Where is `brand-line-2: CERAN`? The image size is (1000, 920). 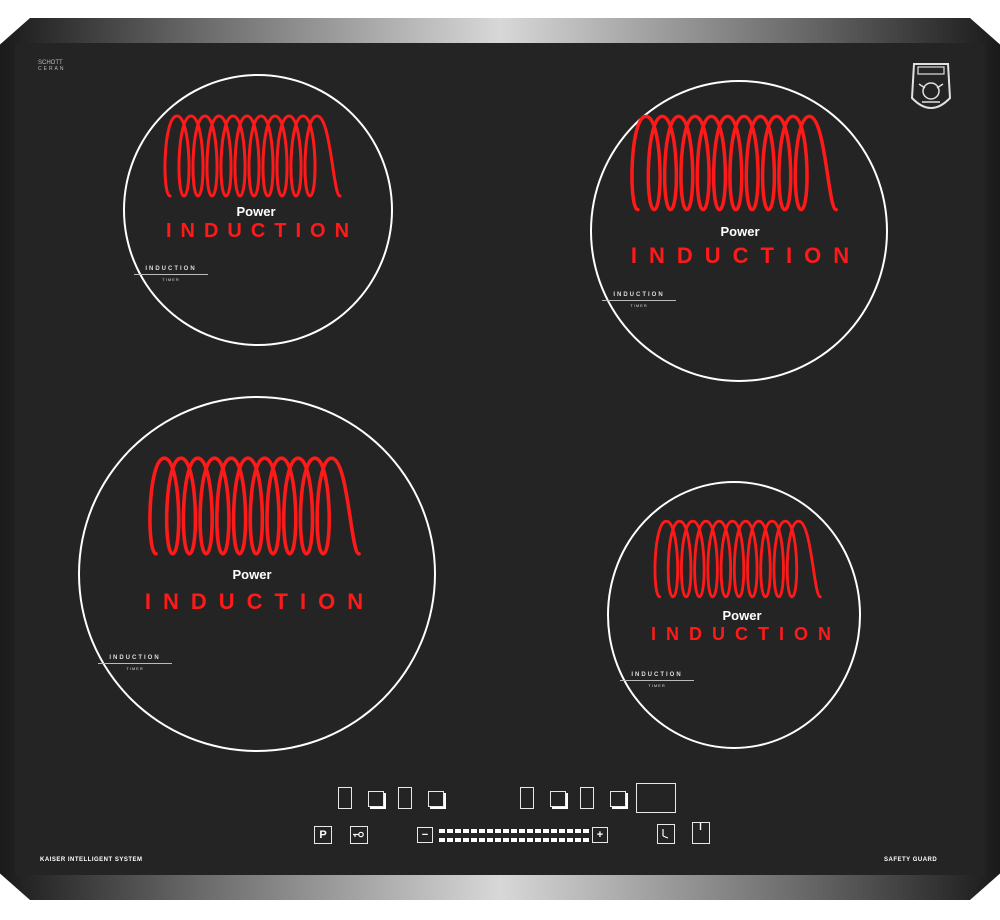 brand-line-2: CERAN is located at coordinates (52, 69).